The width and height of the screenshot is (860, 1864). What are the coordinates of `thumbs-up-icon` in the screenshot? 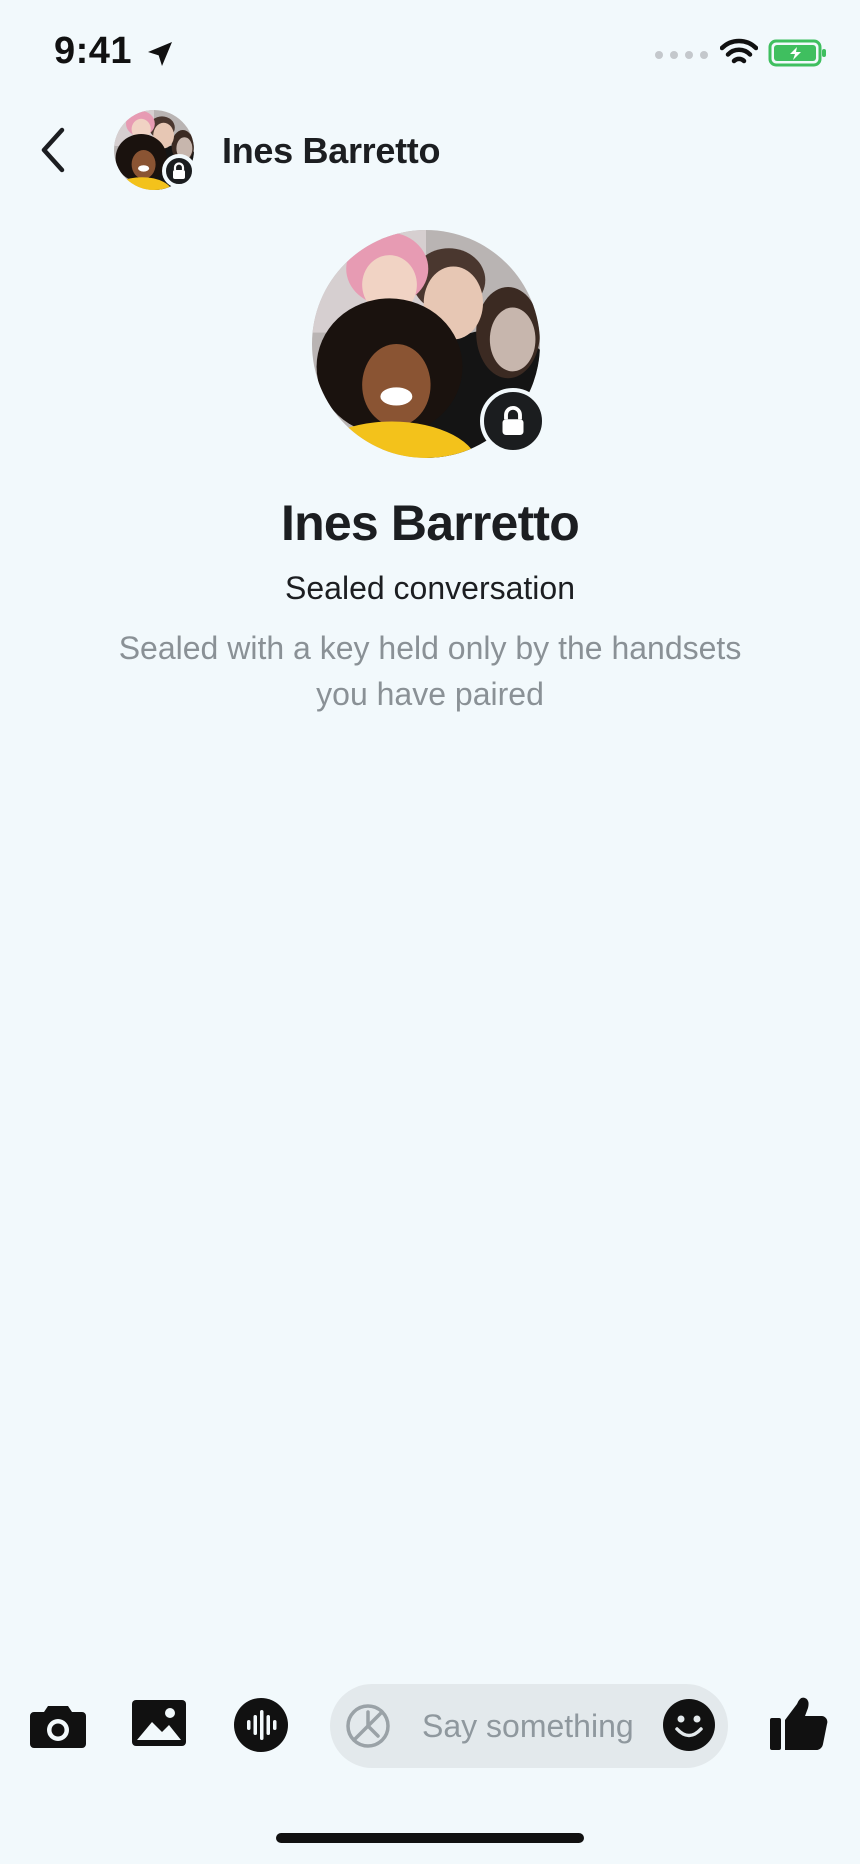 It's located at (799, 1723).